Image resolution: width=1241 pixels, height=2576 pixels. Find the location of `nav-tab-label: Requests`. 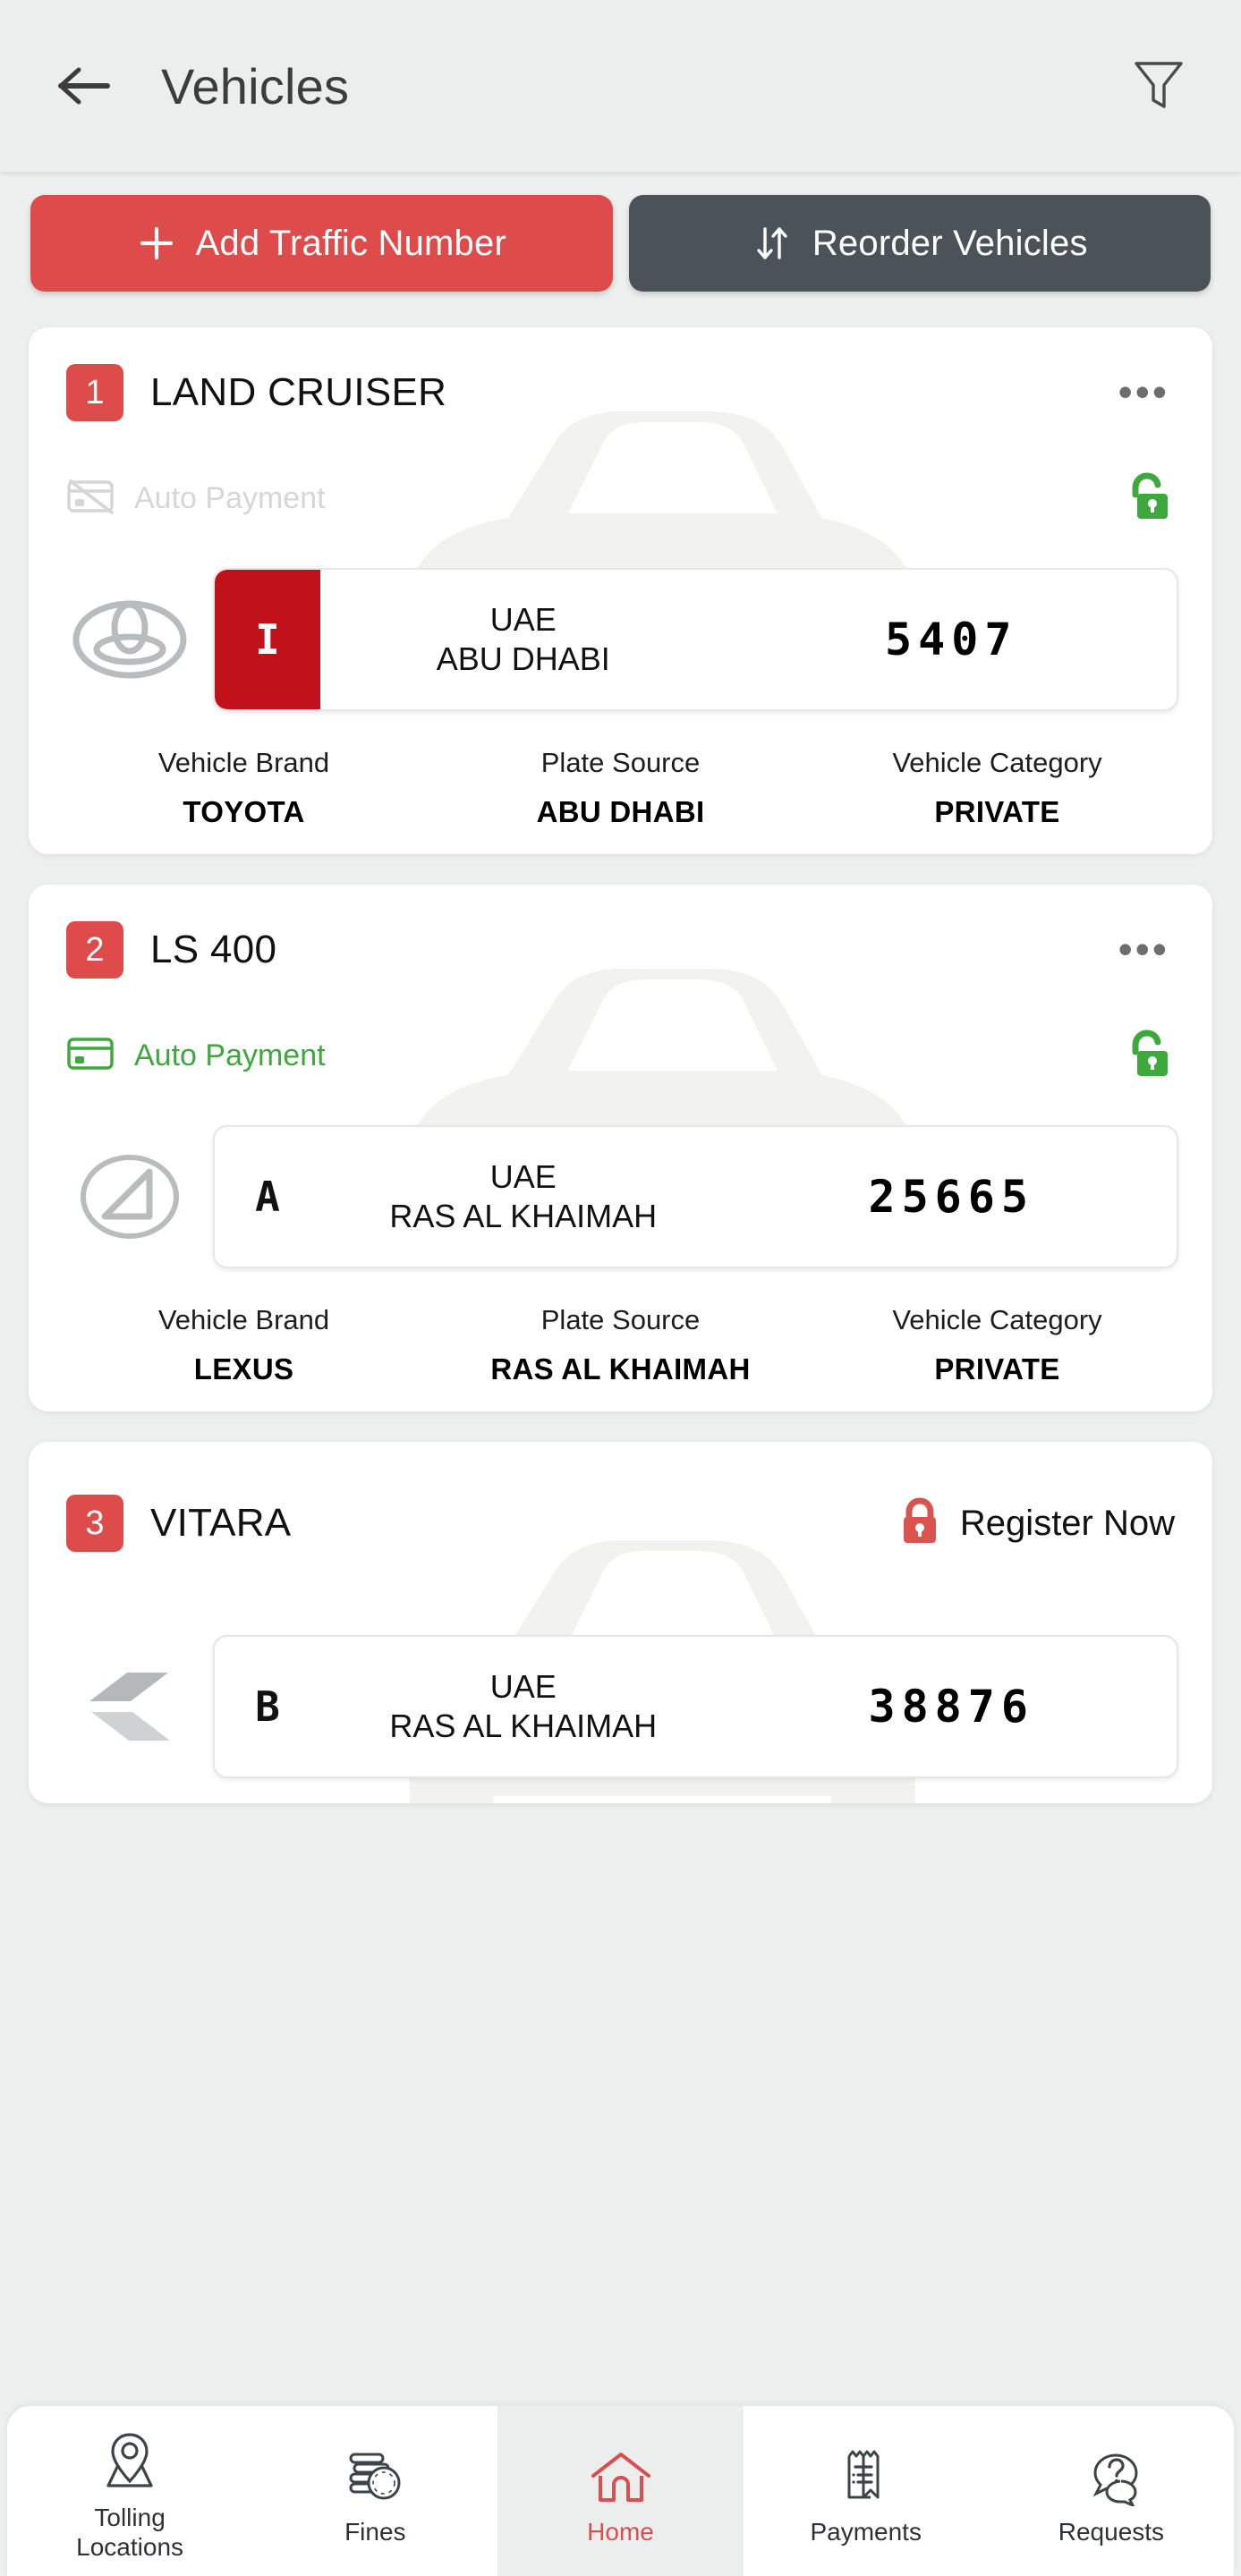

nav-tab-label: Requests is located at coordinates (1111, 2532).